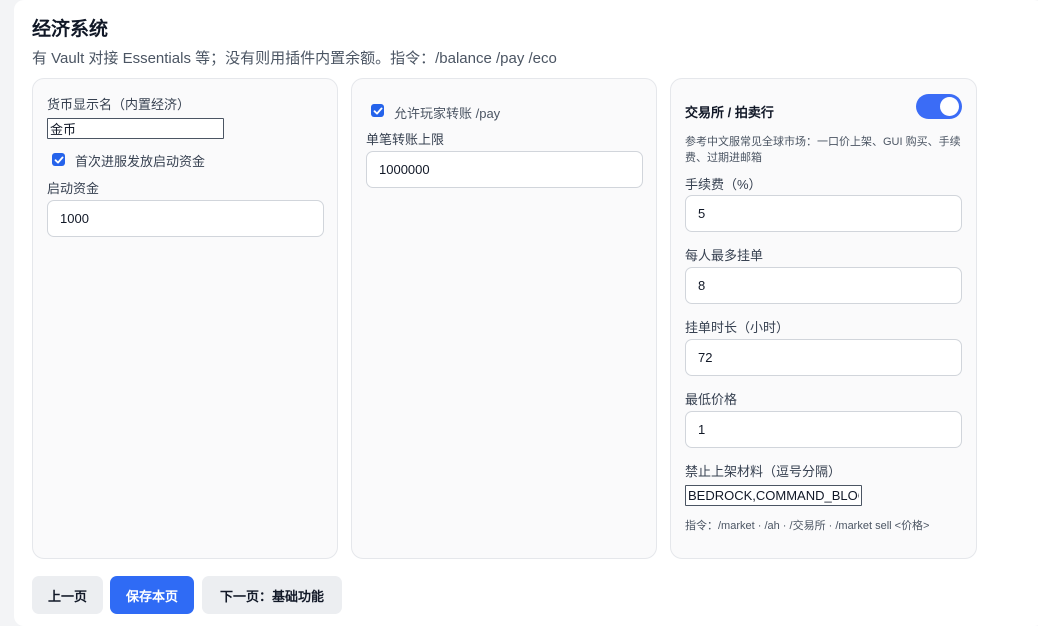 Image resolution: width=1038 pixels, height=626 pixels. Describe the element at coordinates (723, 184) in the screenshot. I see `fee-label: 手续费（%）` at that location.